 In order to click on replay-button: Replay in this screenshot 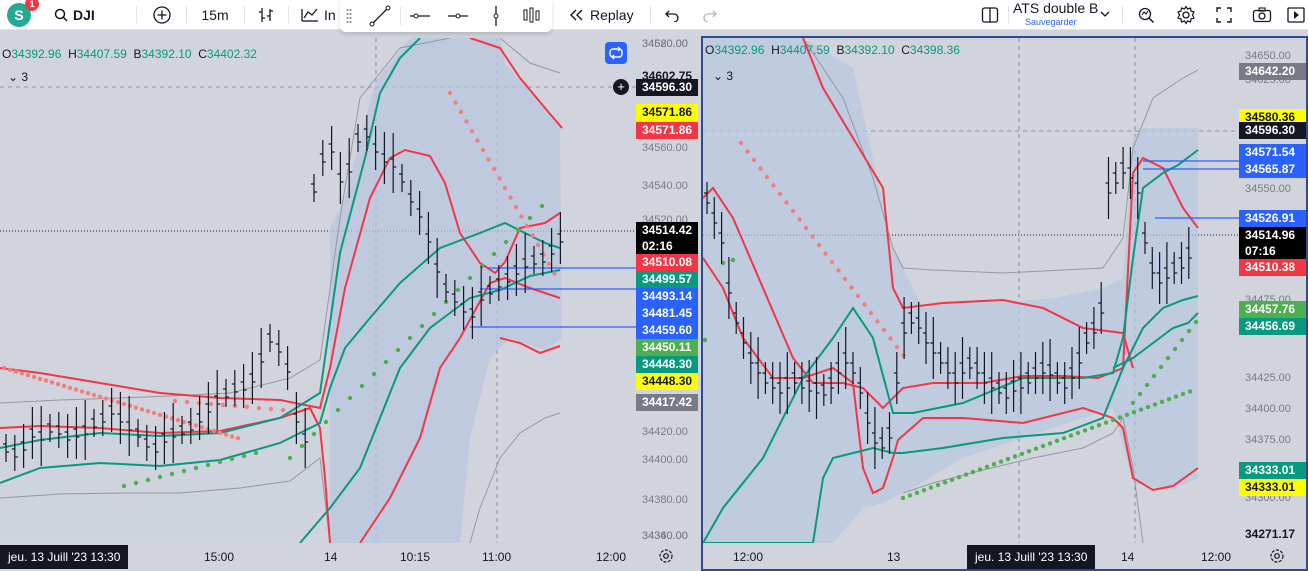, I will do `click(604, 15)`.